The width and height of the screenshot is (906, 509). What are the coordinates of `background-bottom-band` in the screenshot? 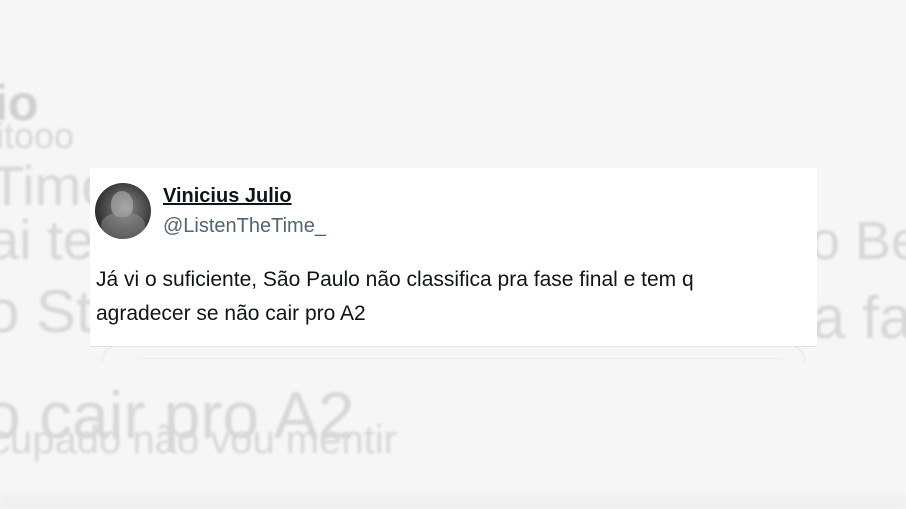 It's located at (453, 502).